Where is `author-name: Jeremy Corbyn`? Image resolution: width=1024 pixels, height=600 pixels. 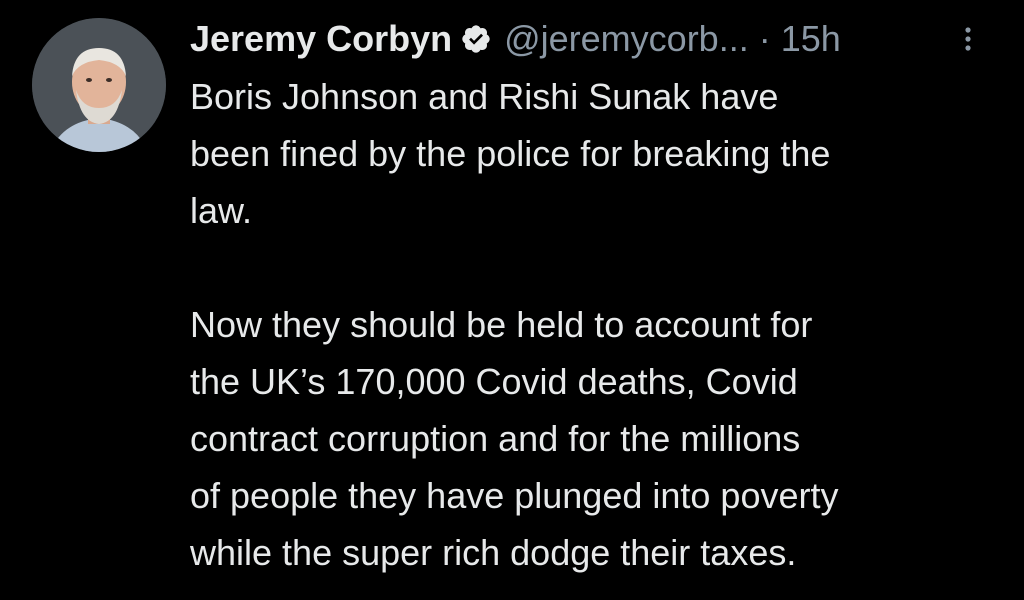
author-name: Jeremy Corbyn is located at coordinates (321, 39).